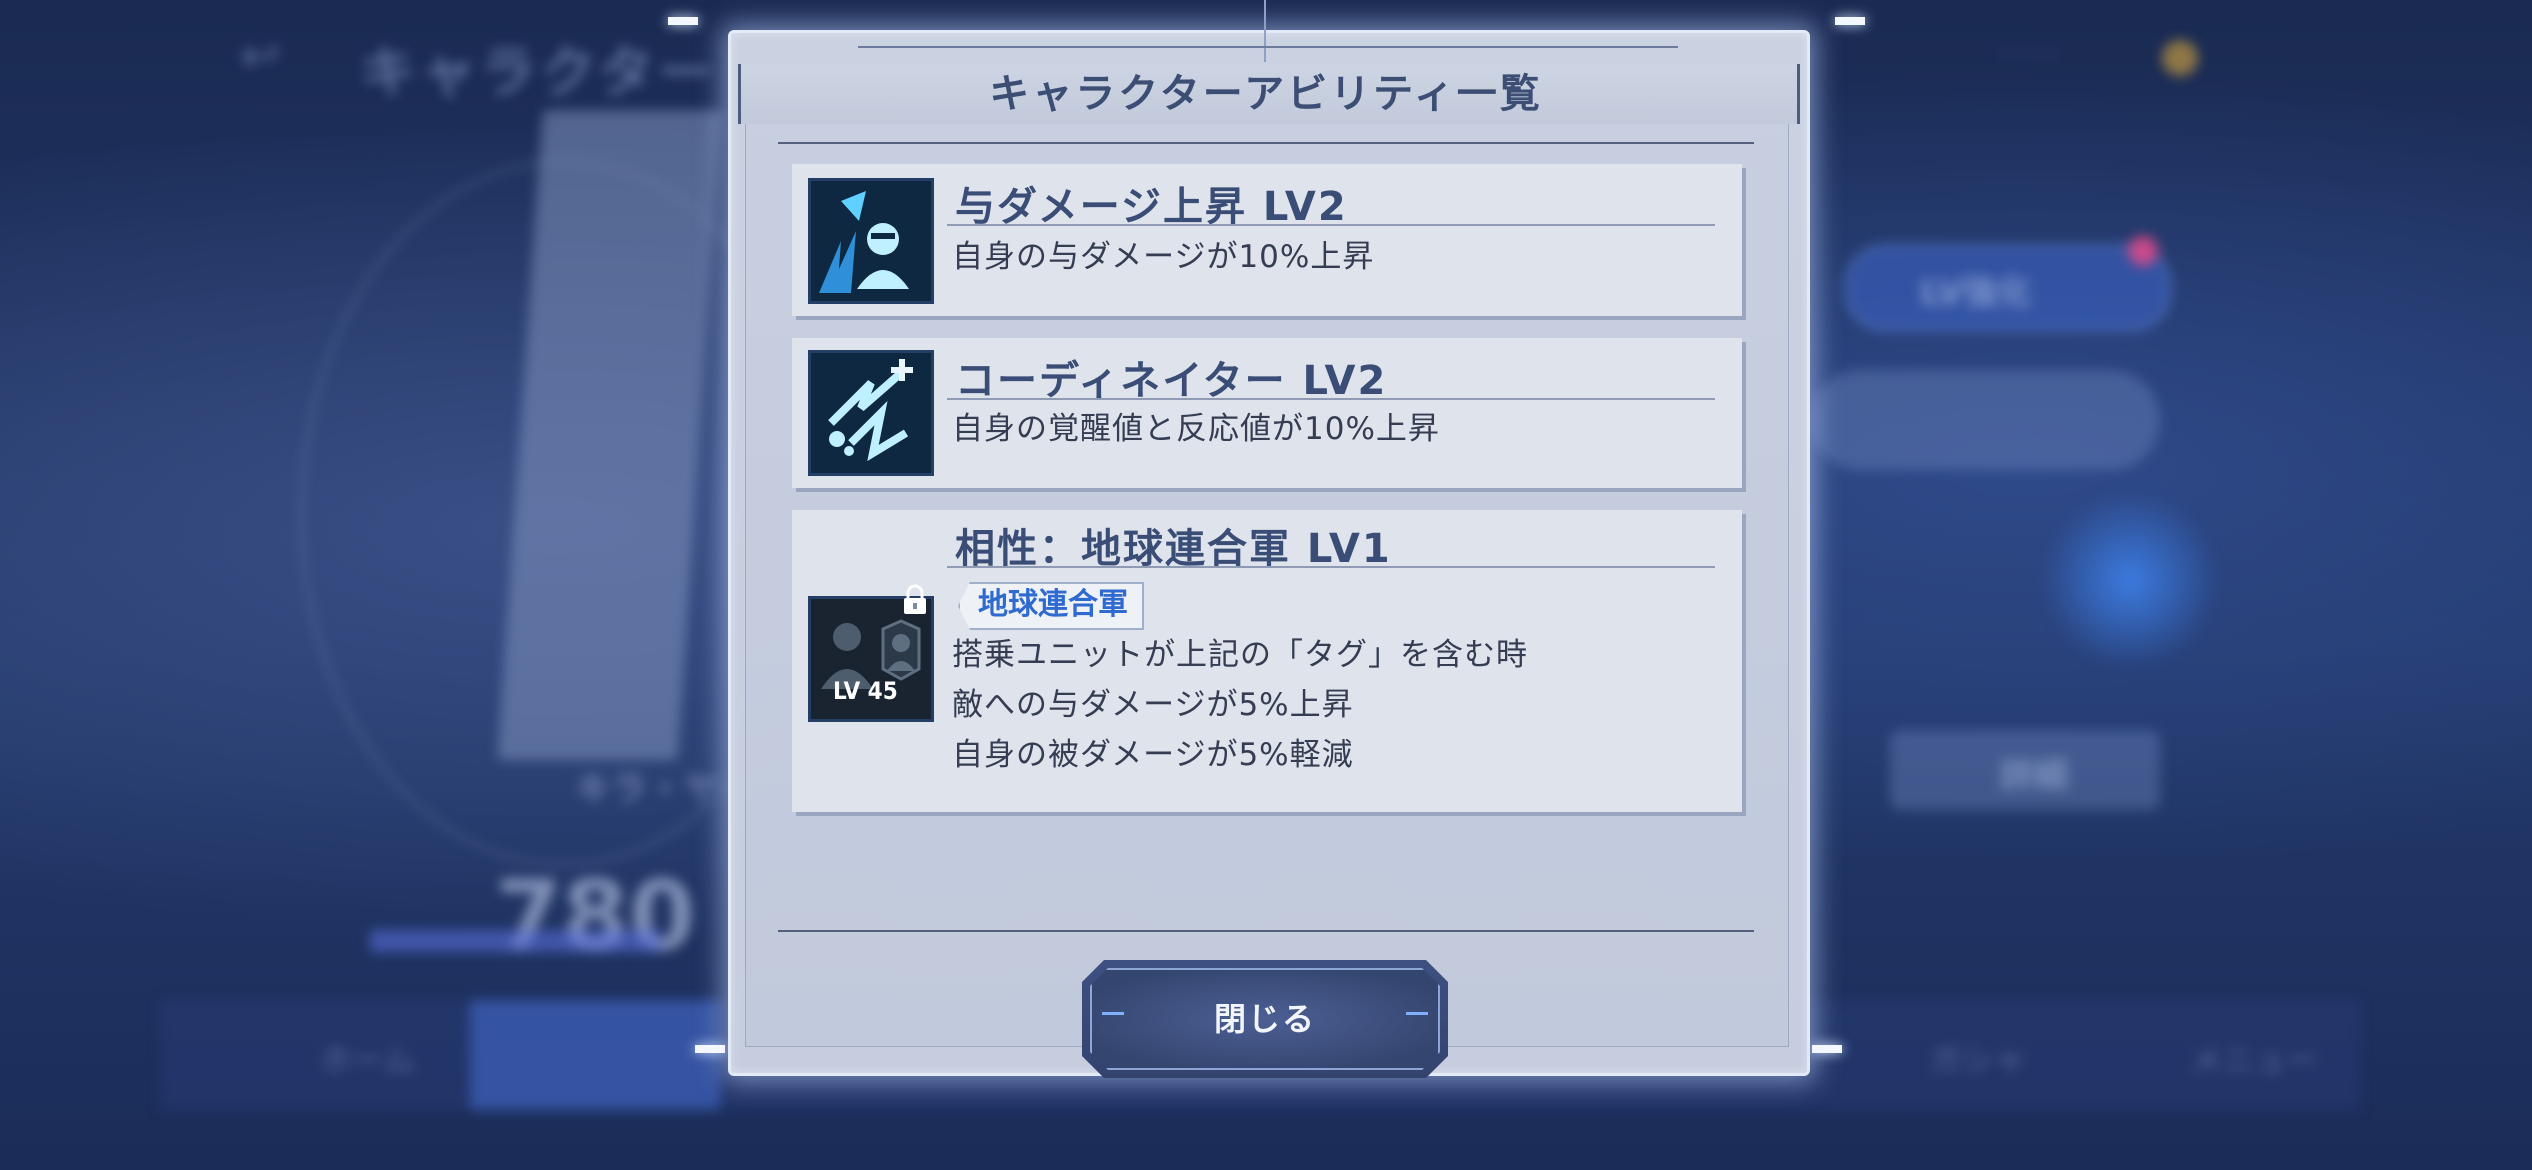 The image size is (2532, 1170). What do you see at coordinates (865, 691) in the screenshot?
I see `unlock-level-label: LV 45` at bounding box center [865, 691].